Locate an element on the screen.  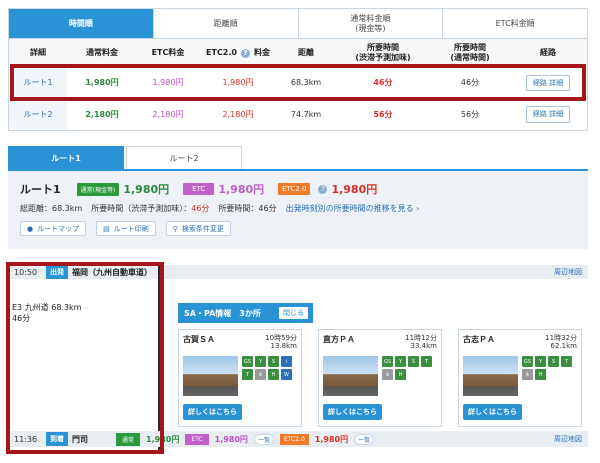
highlight-box-timeline is located at coordinates (85, 358).